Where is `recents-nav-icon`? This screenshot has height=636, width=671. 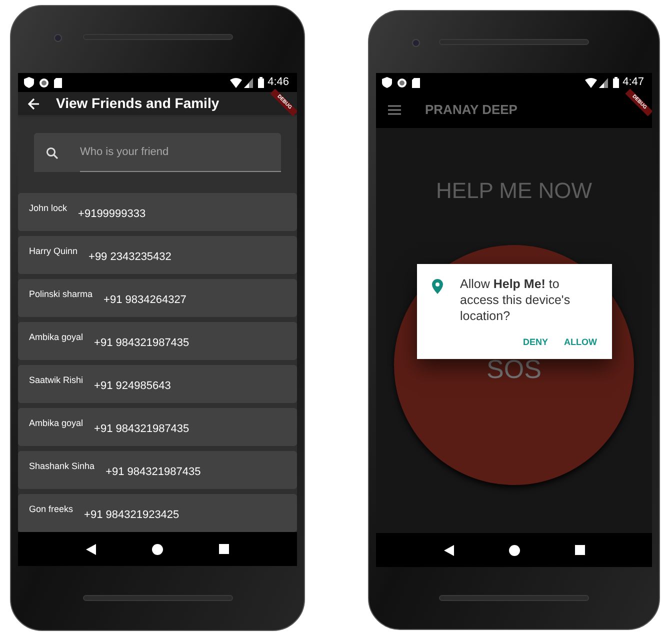
recents-nav-icon is located at coordinates (579, 550).